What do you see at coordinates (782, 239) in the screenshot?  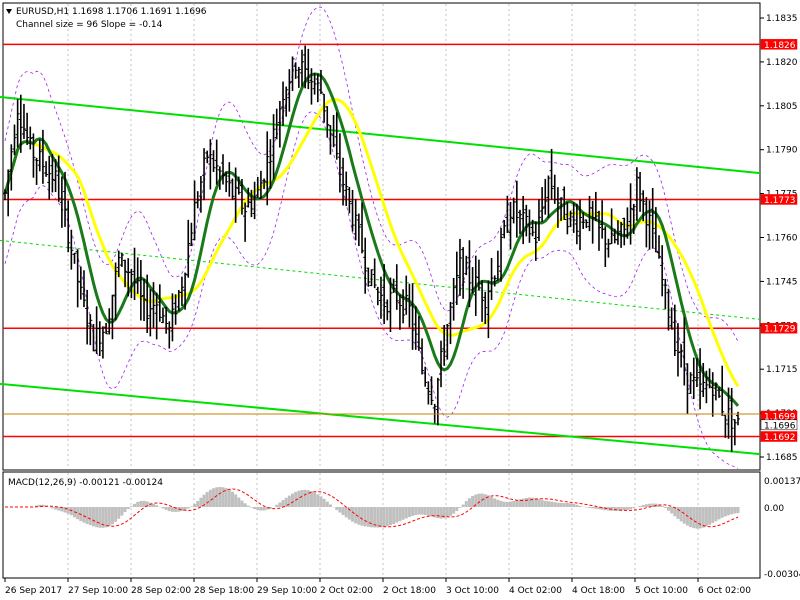 I see `price-tick-label: 1.1760` at bounding box center [782, 239].